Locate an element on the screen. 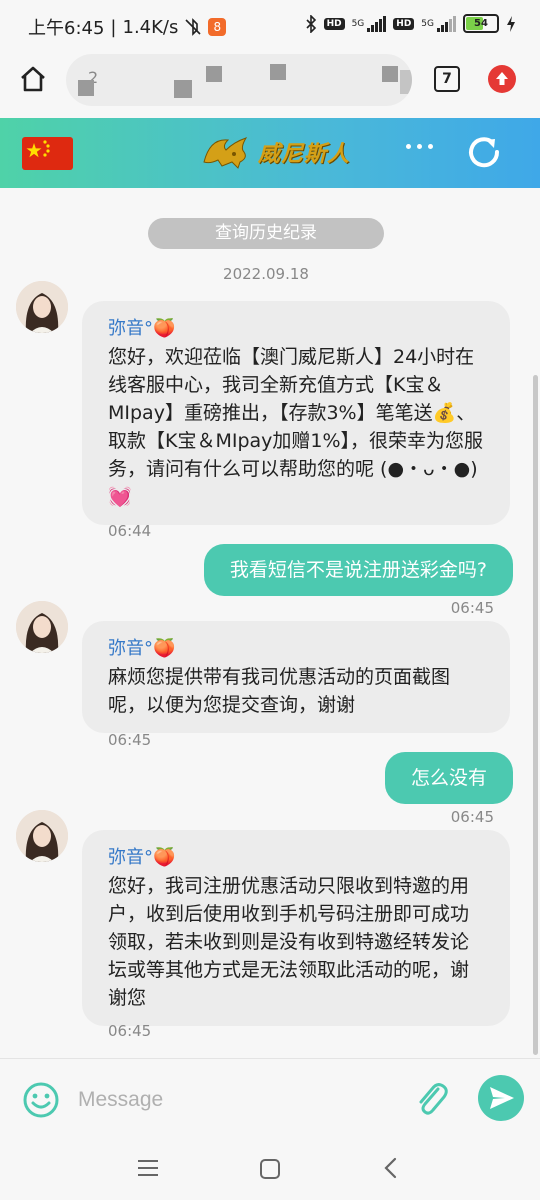 This screenshot has height=1200, width=540. browser-toolbar: 2 7 is located at coordinates (270, 84).